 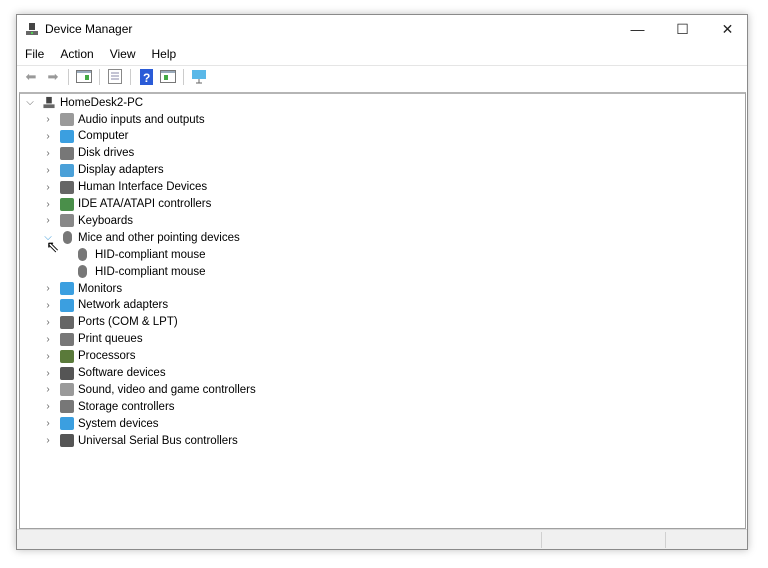 I want to click on tree-item: › Storage controllers, so click(x=108, y=406).